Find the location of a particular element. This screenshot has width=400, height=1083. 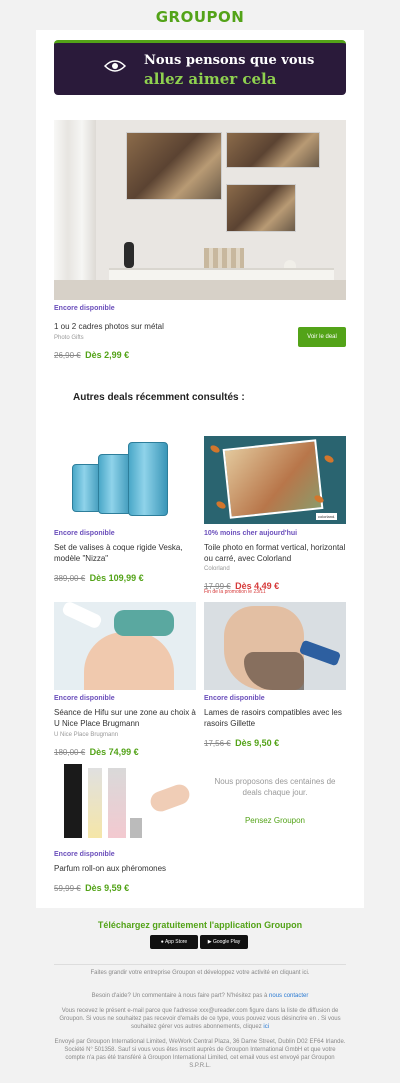

sideboard-graphic is located at coordinates (221, 274).